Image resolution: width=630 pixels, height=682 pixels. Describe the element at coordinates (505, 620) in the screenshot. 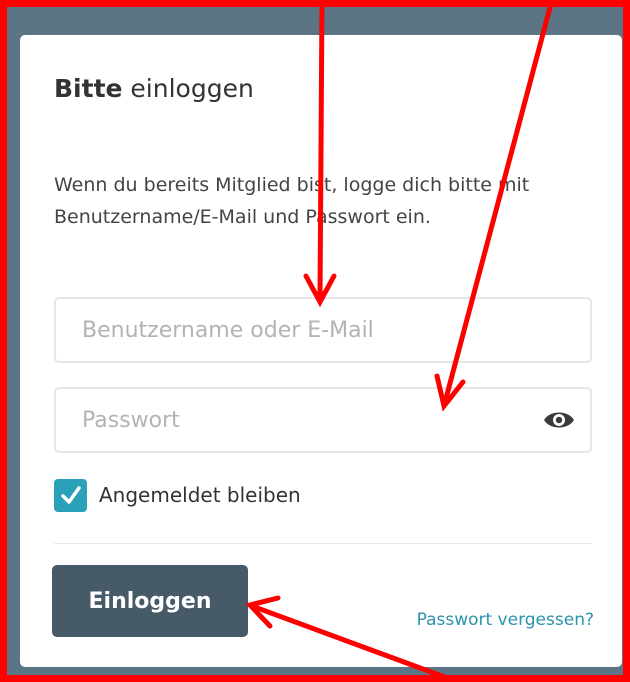

I see `forgot-password-link: Passwort vergessen?` at that location.